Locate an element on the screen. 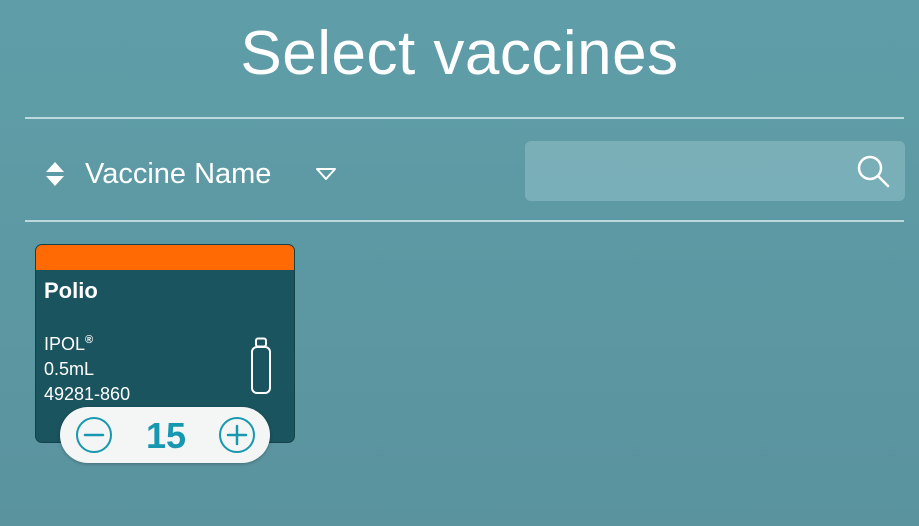 The image size is (919, 526). quantity-stepper: 15 is located at coordinates (165, 435).